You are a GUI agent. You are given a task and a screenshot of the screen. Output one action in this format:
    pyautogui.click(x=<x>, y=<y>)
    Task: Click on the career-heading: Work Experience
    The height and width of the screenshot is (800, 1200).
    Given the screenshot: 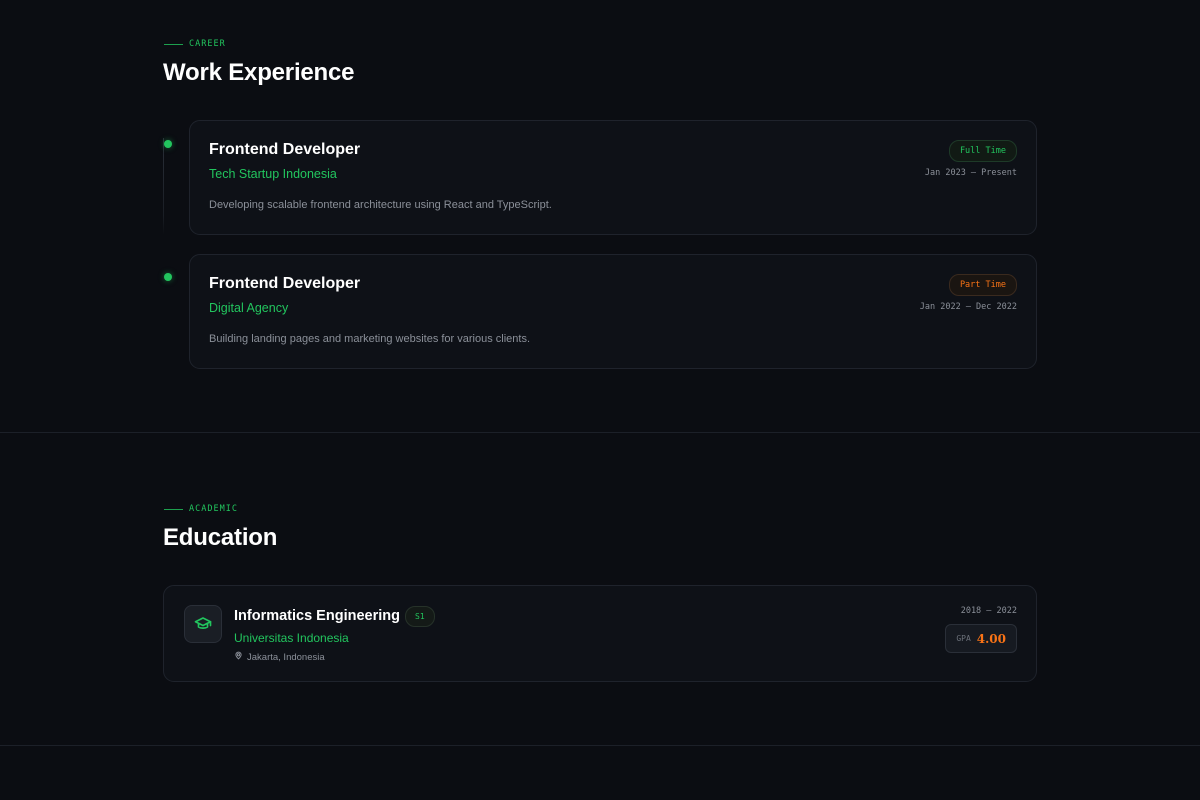 What is the action you would take?
    pyautogui.click(x=259, y=72)
    